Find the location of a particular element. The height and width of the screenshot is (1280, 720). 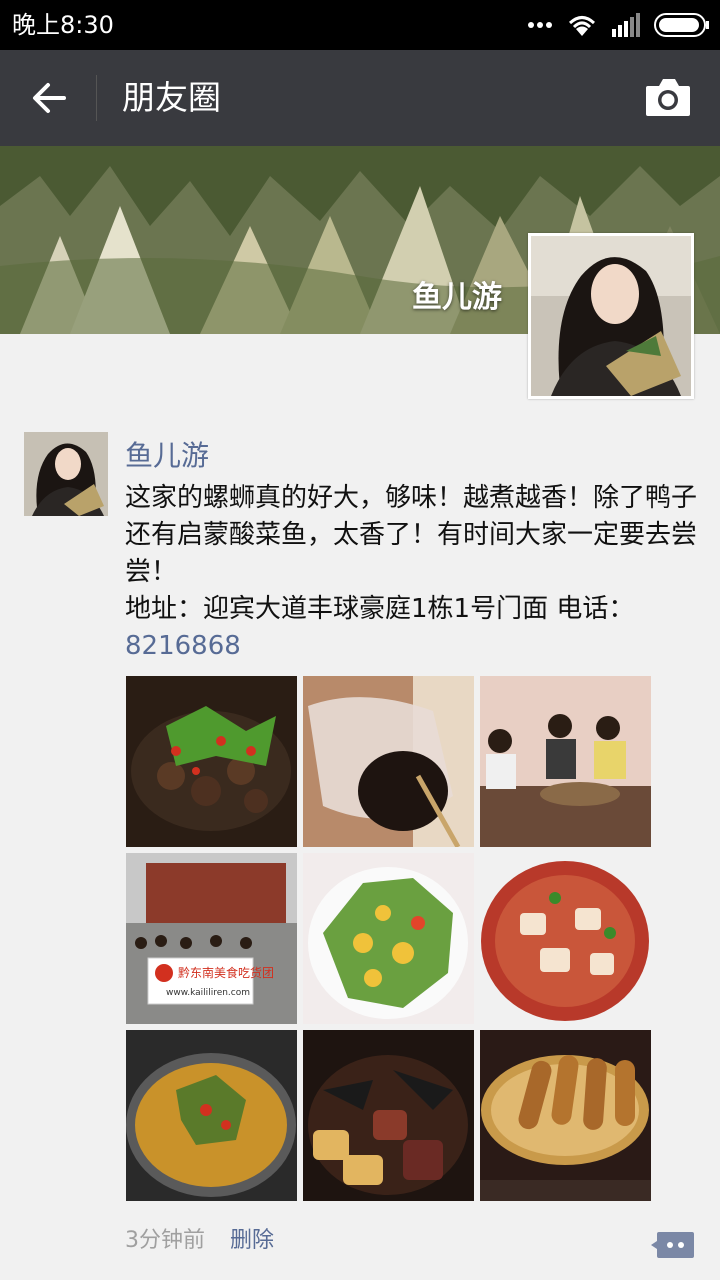

status-icons is located at coordinates (619, 25).